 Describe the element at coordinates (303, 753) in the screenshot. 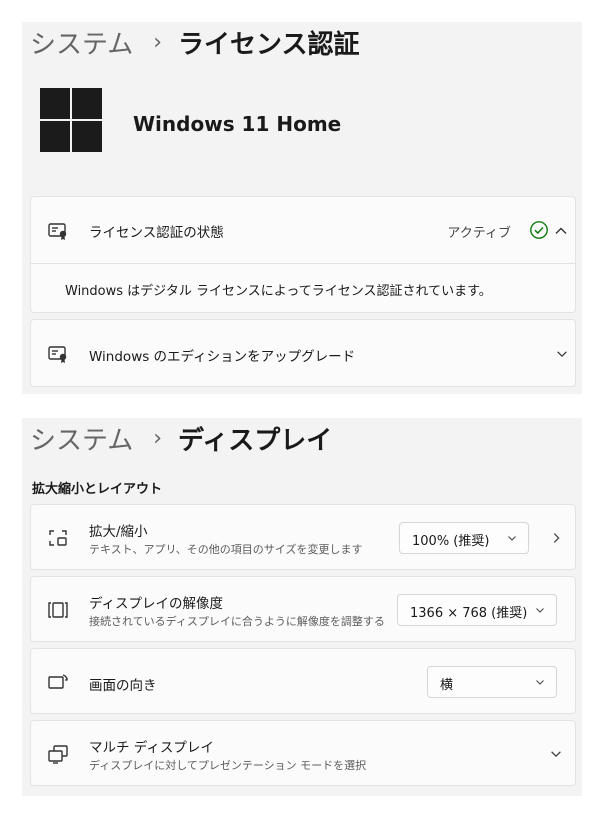

I see `multi-display-card: マルチ ディスプレイ ディスプレイに対してプレゼンテーション モードを選択` at that location.